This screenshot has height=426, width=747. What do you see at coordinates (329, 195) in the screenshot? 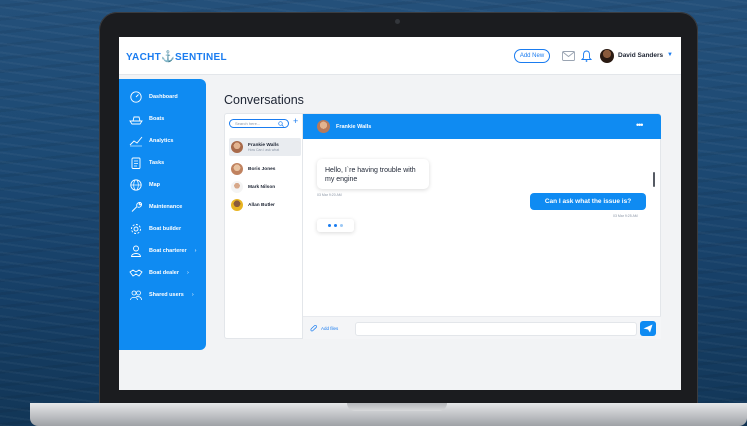
I see `message-timestamp: 03 Mar 9:20 AM` at bounding box center [329, 195].